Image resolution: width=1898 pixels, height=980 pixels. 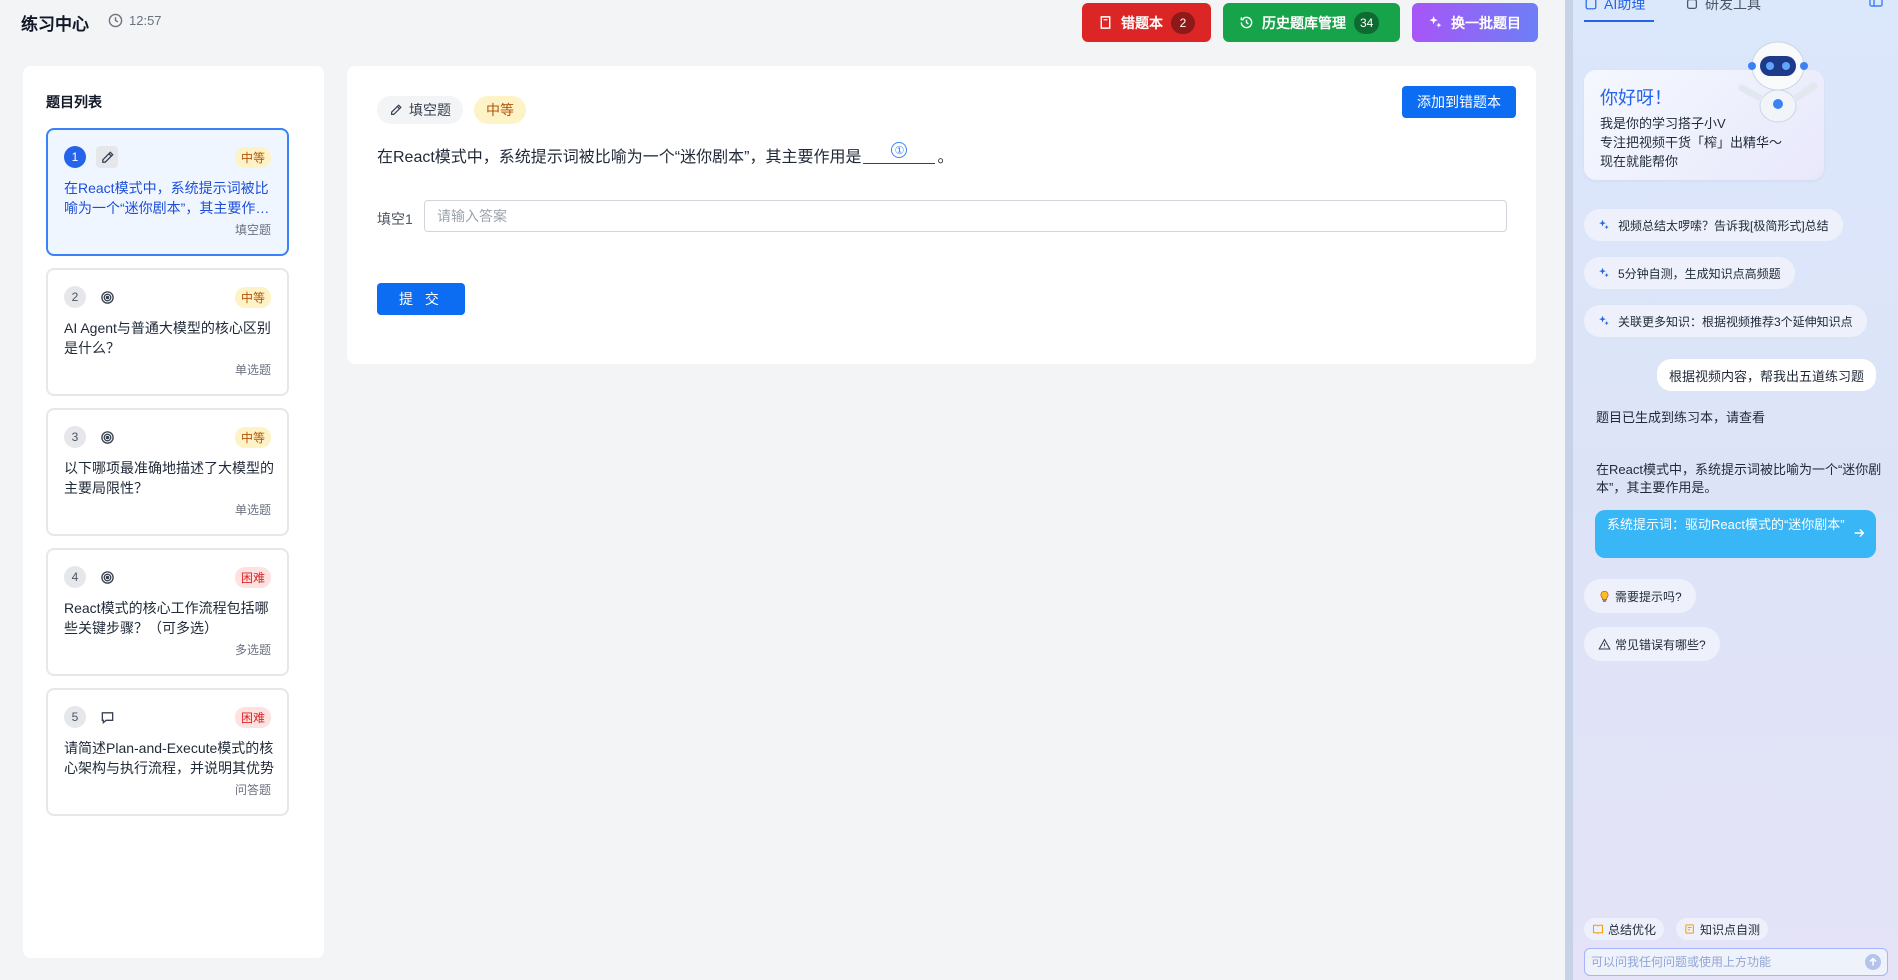 I want to click on blank-marker: ①, so click(x=899, y=150).